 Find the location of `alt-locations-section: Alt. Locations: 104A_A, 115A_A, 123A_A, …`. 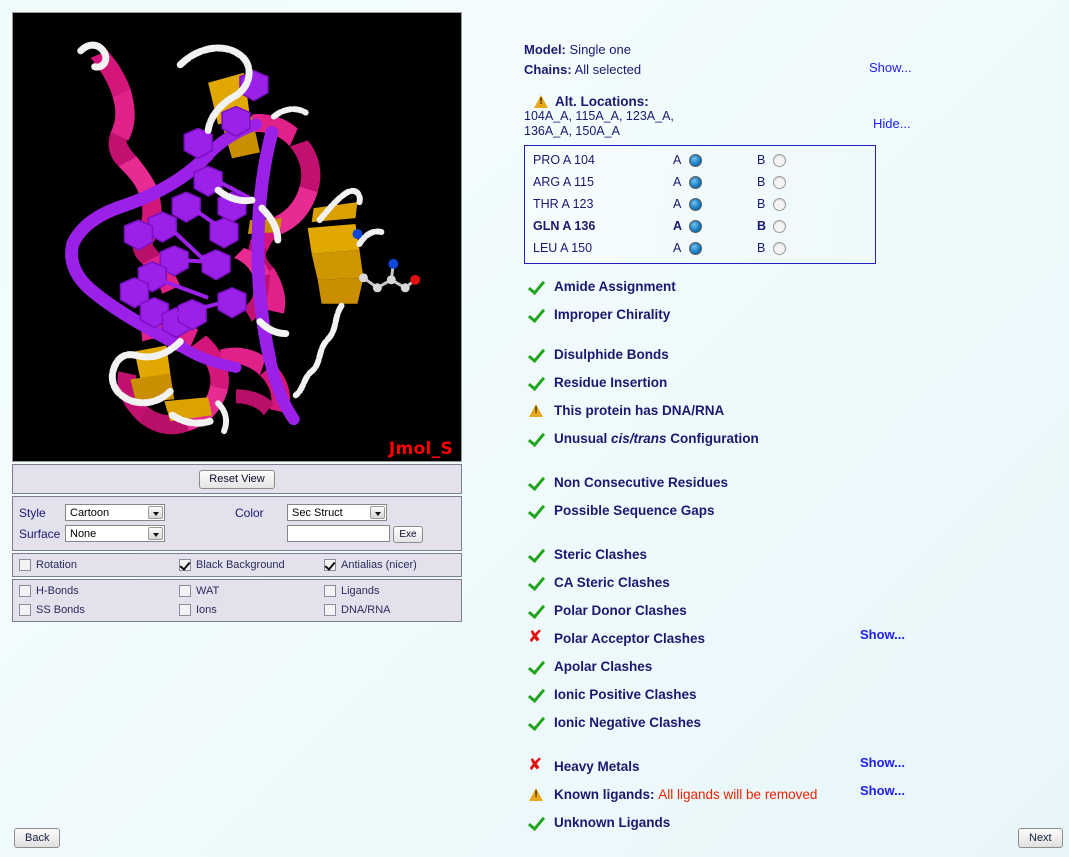

alt-locations-section: Alt. Locations: 104A_A, 115A_A, 123A_A, … is located at coordinates (754, 116).